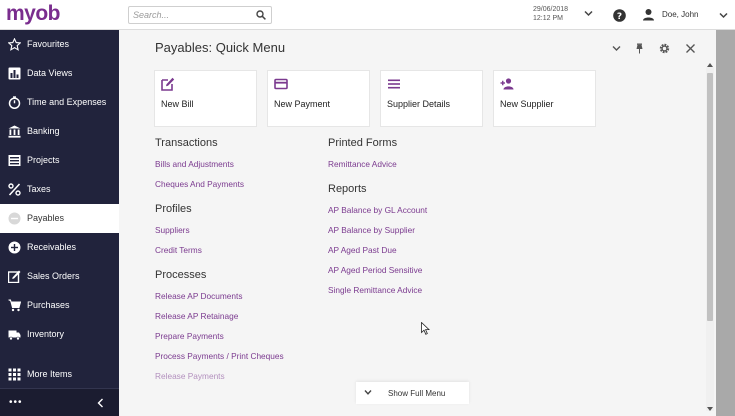  What do you see at coordinates (417, 393) in the screenshot?
I see `show-full-menu-label: Show Full Menu` at bounding box center [417, 393].